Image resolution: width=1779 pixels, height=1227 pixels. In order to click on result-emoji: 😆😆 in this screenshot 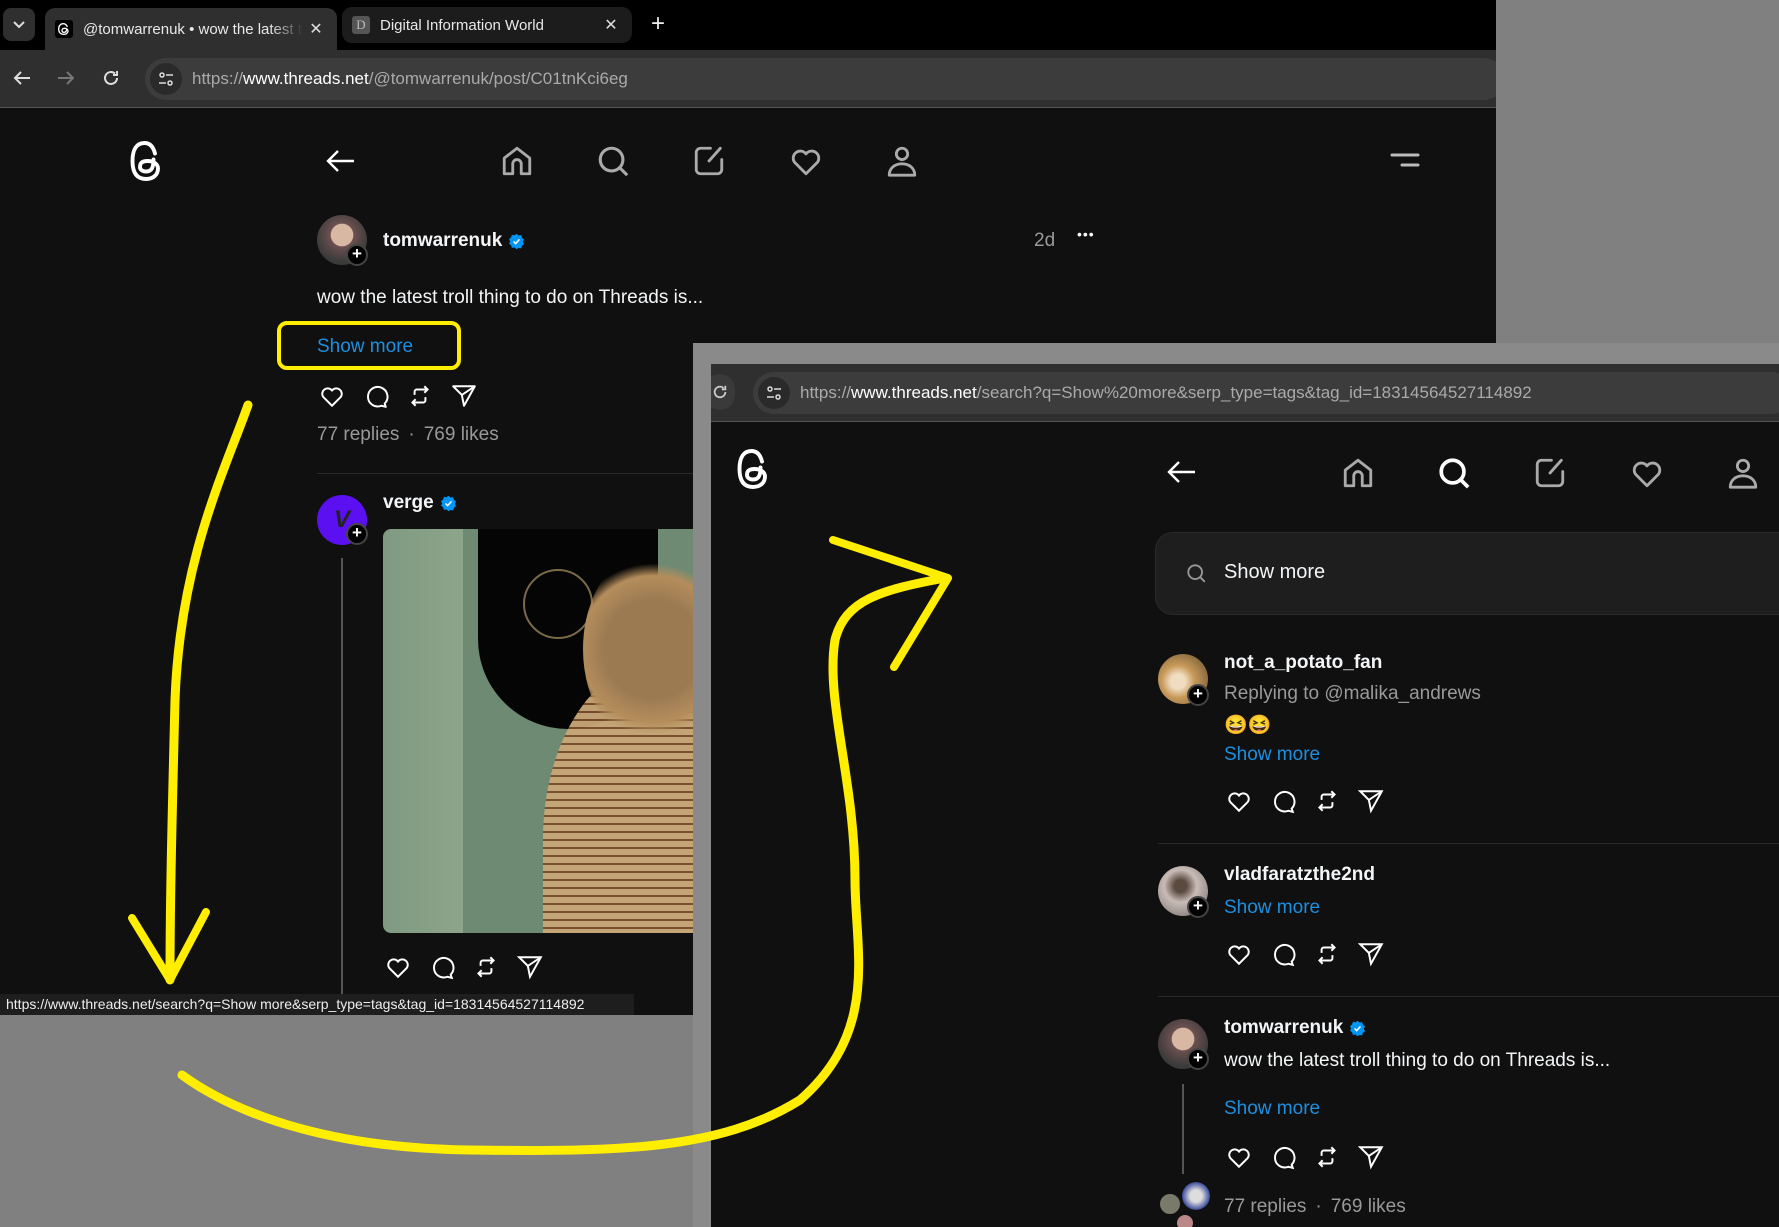, I will do `click(1248, 725)`.